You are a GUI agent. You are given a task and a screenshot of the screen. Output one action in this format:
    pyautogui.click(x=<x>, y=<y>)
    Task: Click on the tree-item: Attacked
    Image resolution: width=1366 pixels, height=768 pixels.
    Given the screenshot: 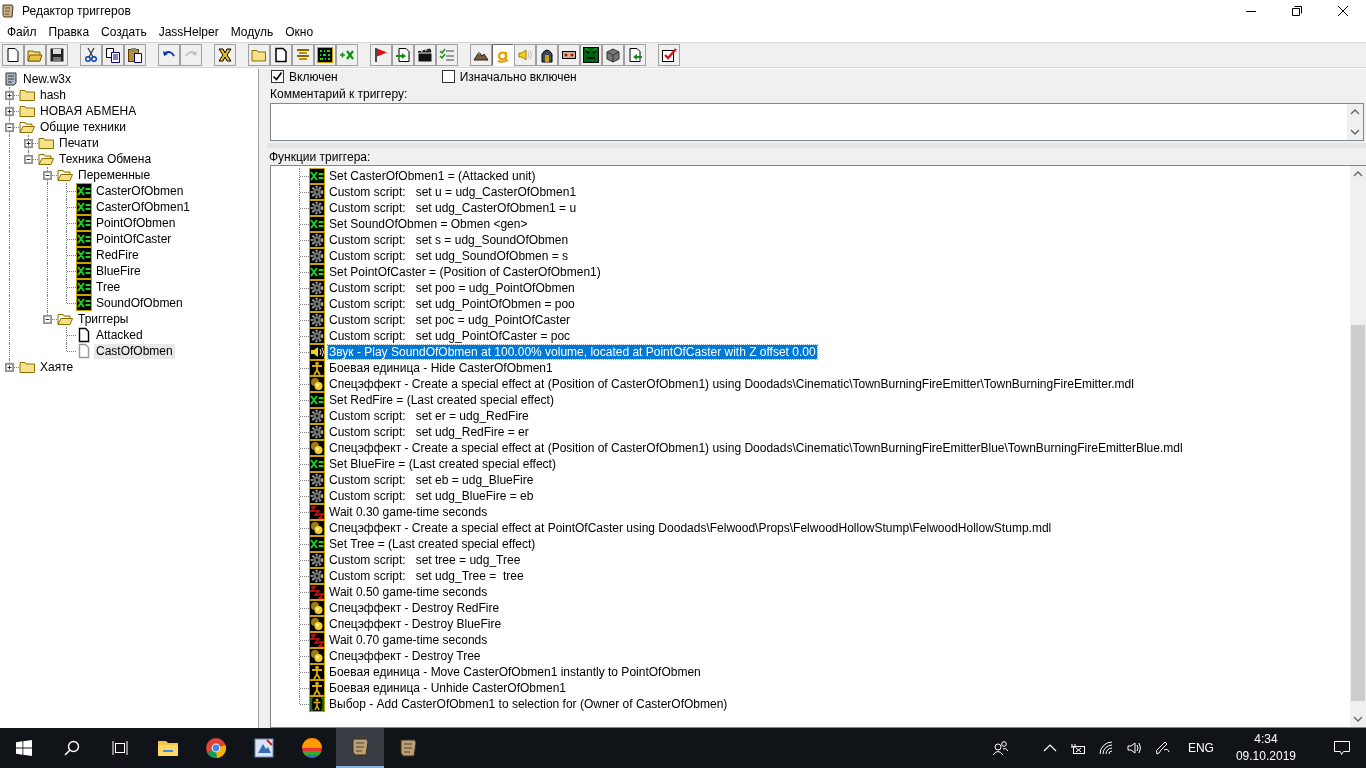 What is the action you would take?
    pyautogui.click(x=119, y=335)
    